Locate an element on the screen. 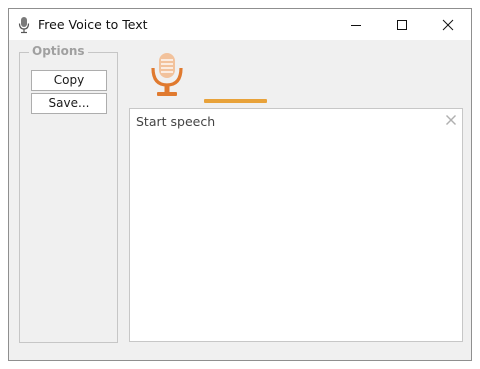 The height and width of the screenshot is (369, 480). audio-level-bar is located at coordinates (235, 101).